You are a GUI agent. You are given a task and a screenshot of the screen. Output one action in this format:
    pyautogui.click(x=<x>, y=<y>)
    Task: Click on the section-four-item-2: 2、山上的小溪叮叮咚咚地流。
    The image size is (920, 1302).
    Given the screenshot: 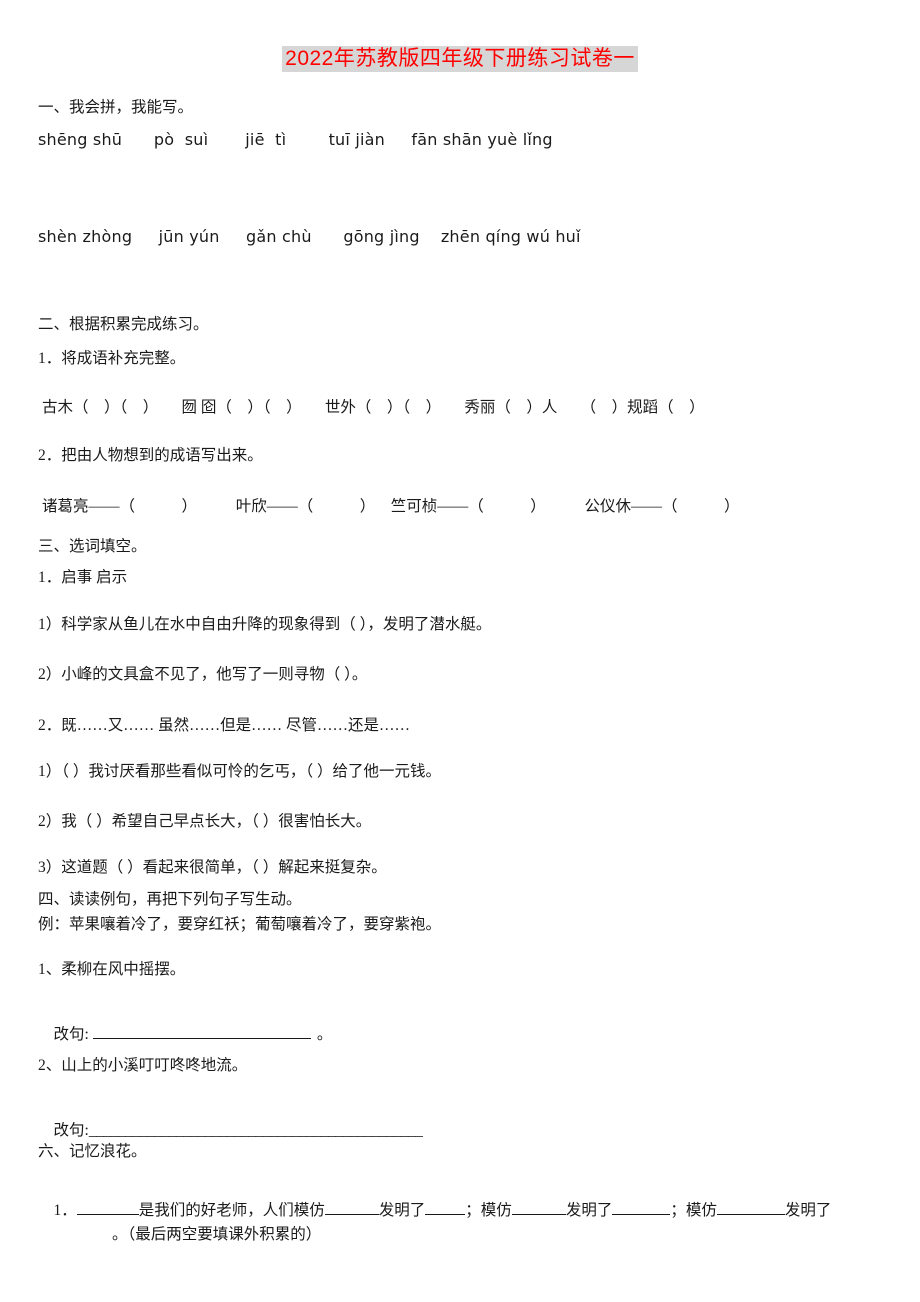 What is the action you would take?
    pyautogui.click(x=143, y=1065)
    